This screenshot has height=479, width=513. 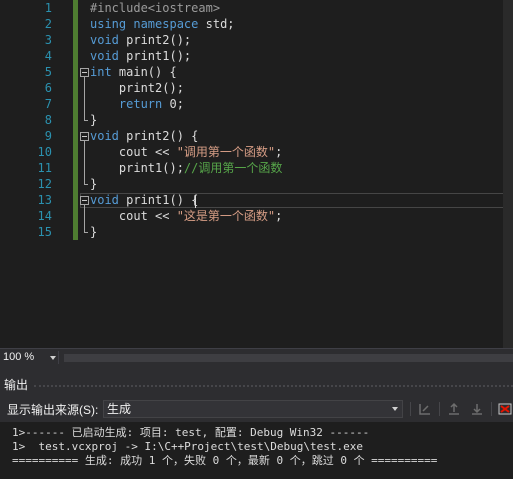 What do you see at coordinates (48, 72) in the screenshot?
I see `line-number: 5` at bounding box center [48, 72].